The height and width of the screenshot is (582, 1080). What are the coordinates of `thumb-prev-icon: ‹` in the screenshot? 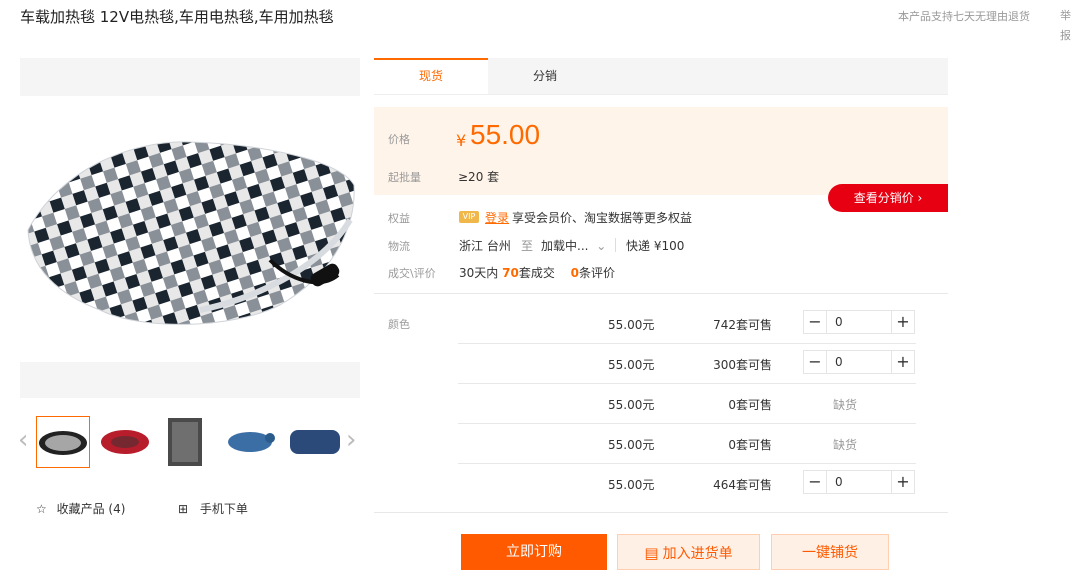 It's located at (23, 440).